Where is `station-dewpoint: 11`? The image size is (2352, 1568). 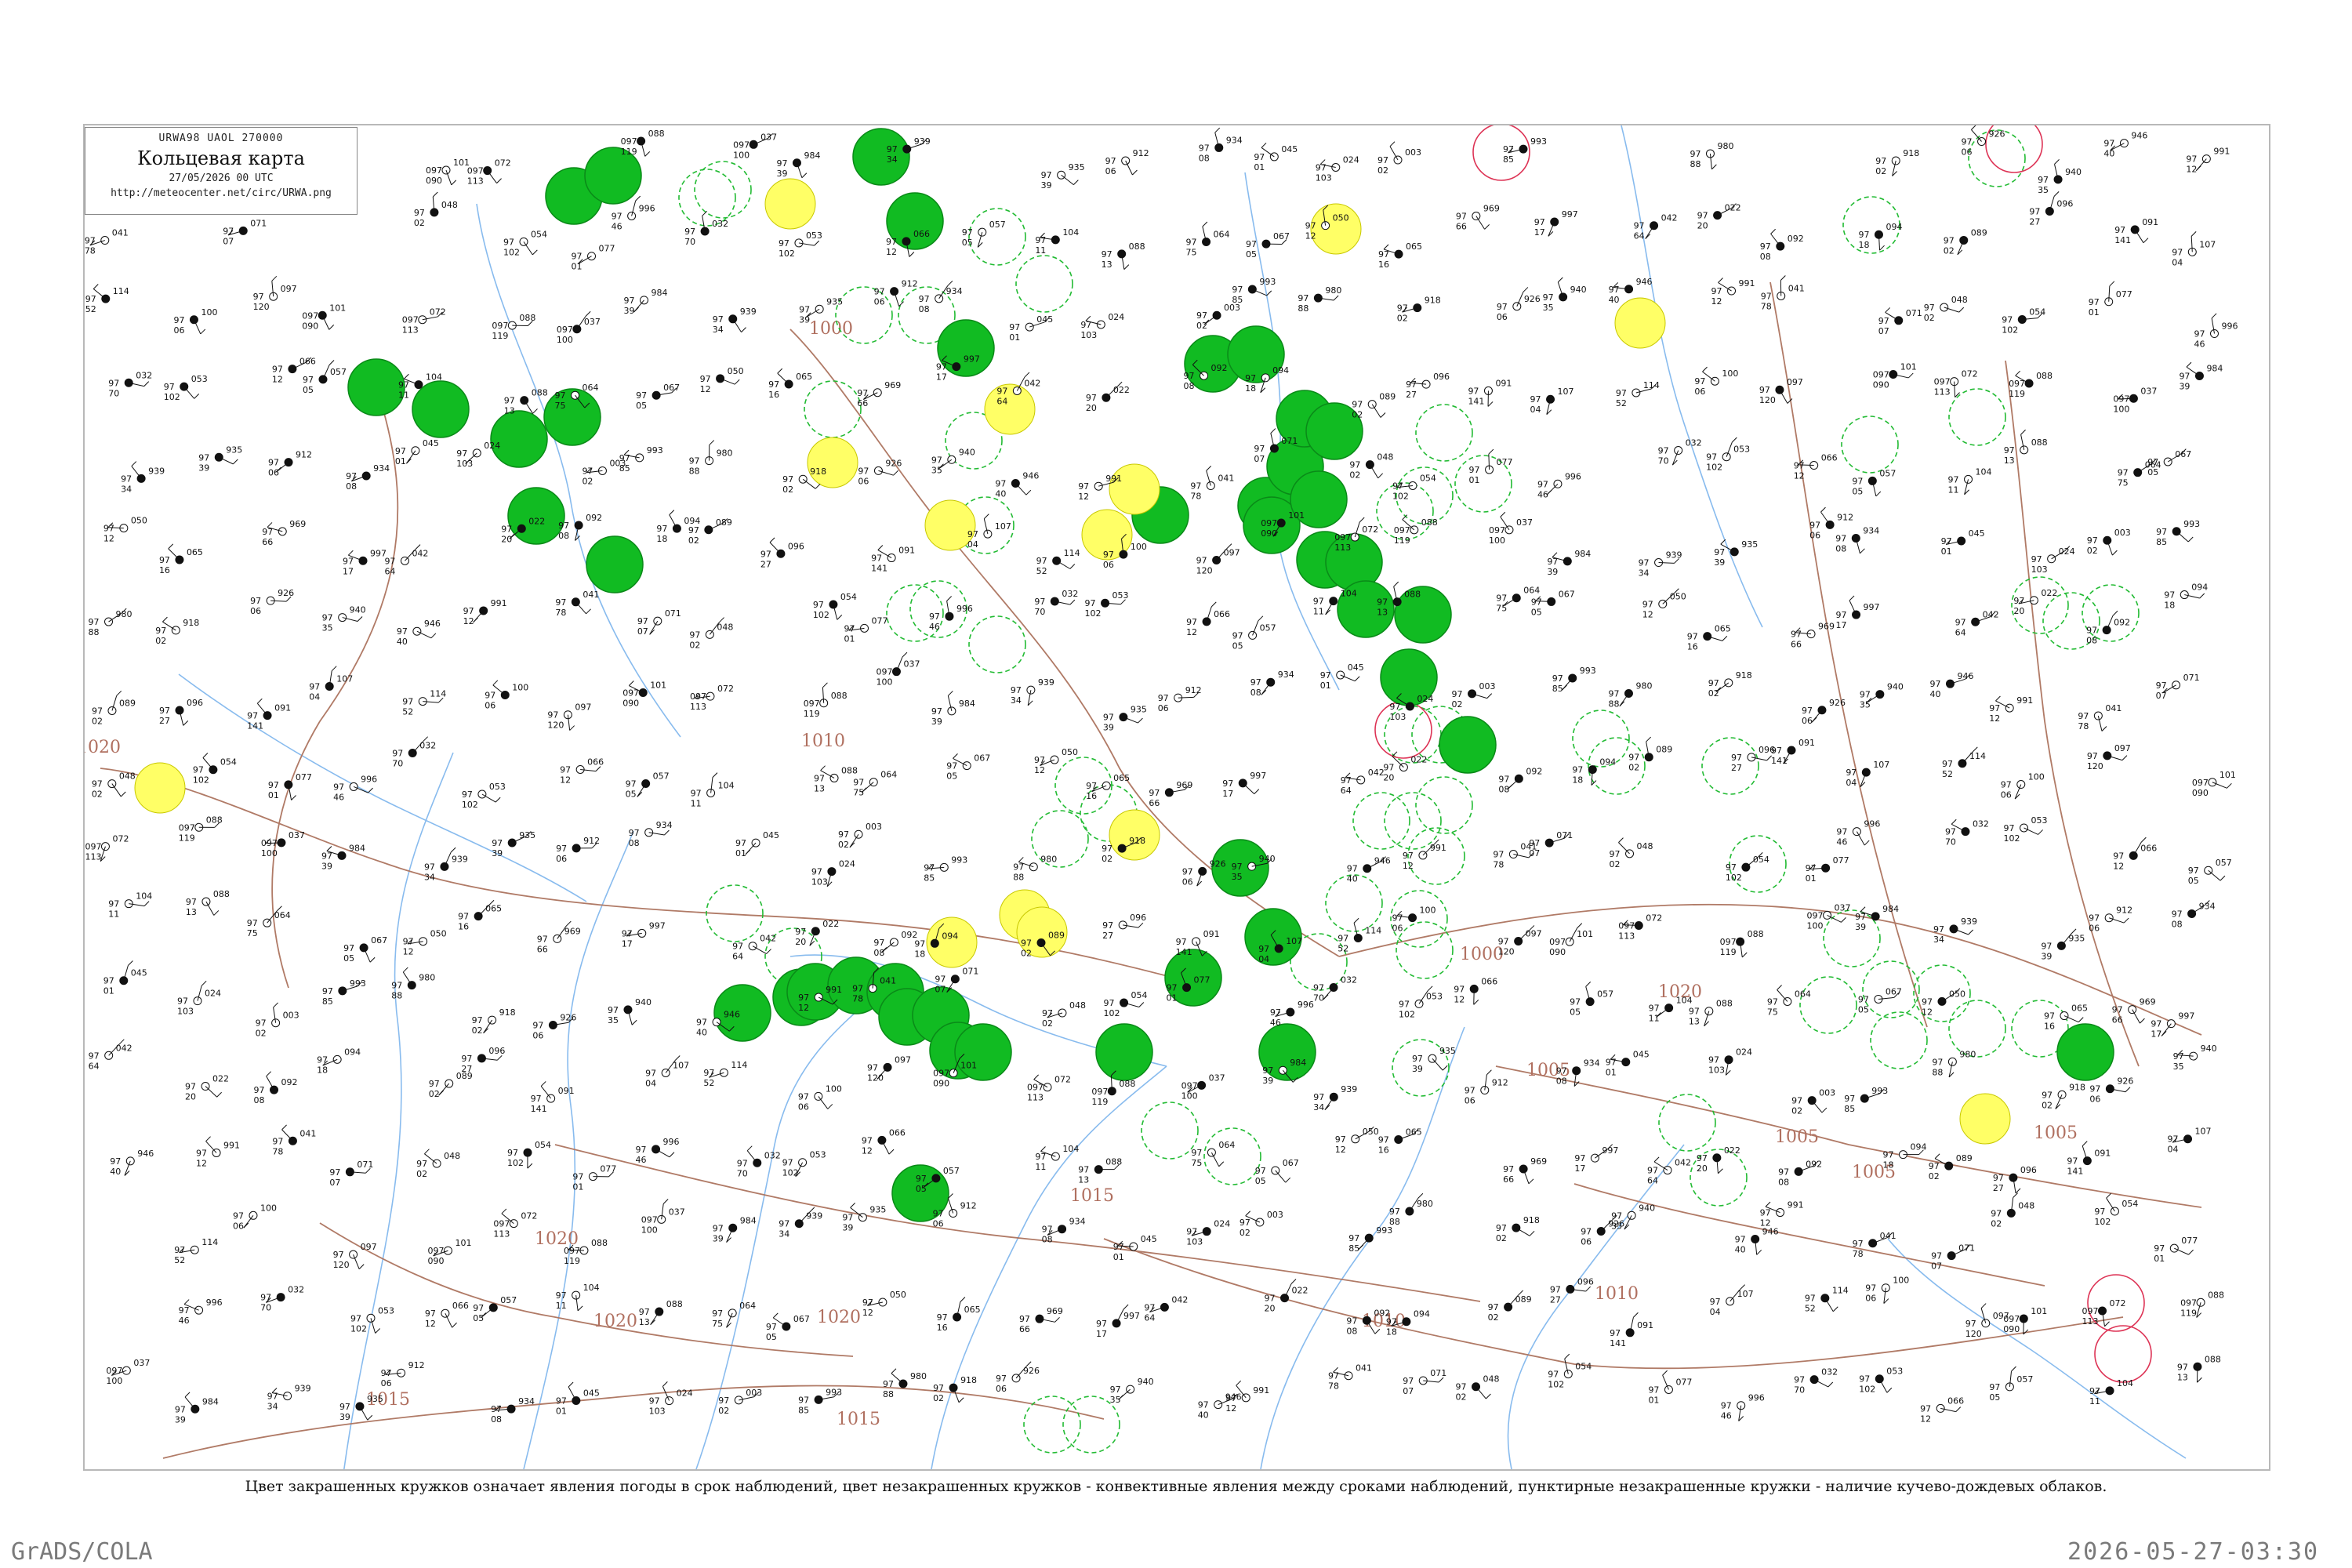
station-dewpoint: 11 is located at coordinates (2094, 1401).